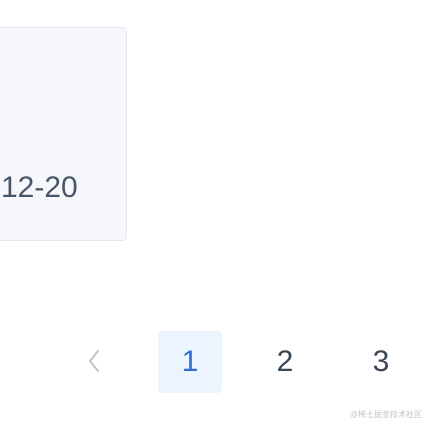 The height and width of the screenshot is (426, 426). What do you see at coordinates (381, 362) in the screenshot?
I see `page-3-button: 3` at bounding box center [381, 362].